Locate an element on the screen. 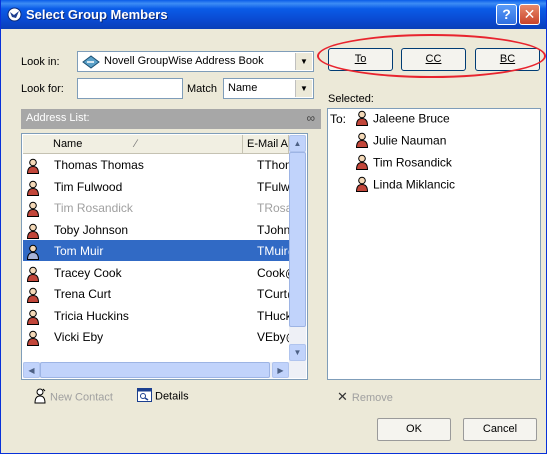 The width and height of the screenshot is (547, 454). search-icon: ∞ is located at coordinates (310, 118).